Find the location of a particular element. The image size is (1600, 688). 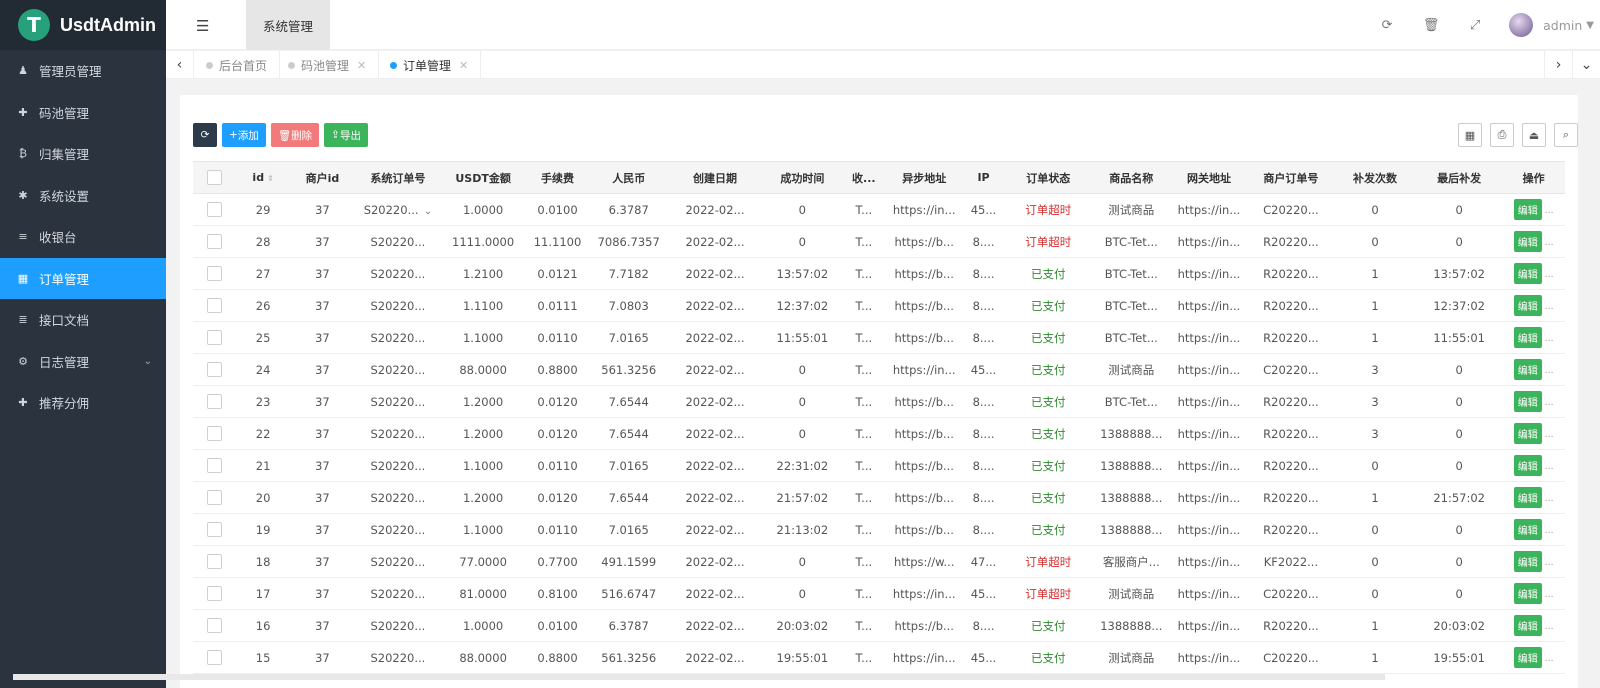

sort-icon: ⇕ is located at coordinates (270, 178).